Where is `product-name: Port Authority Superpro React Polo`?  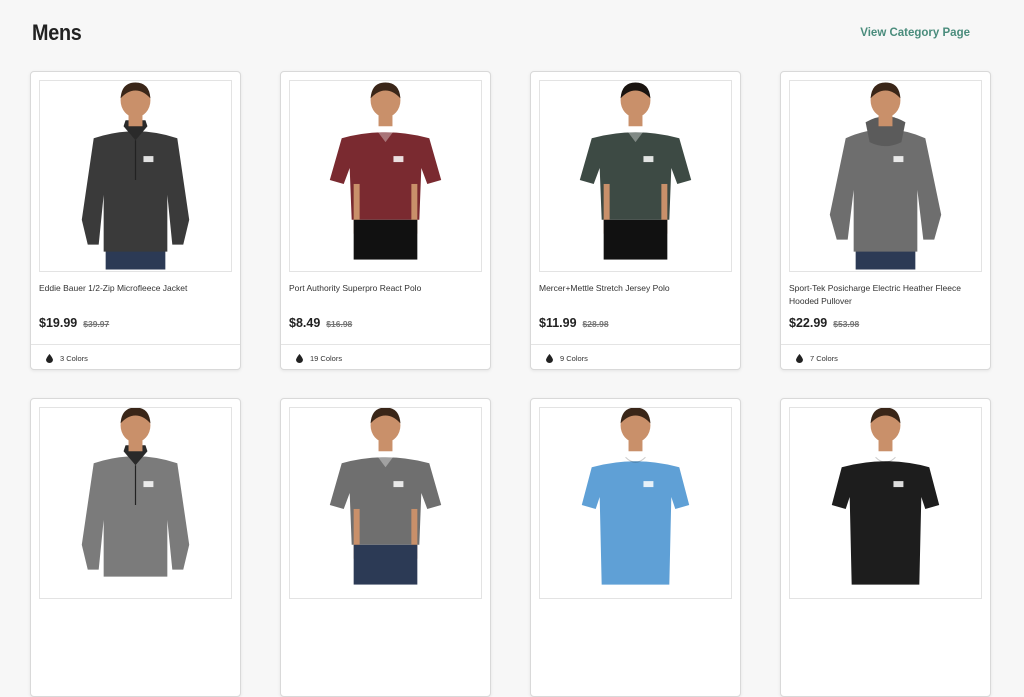
product-name: Port Authority Superpro React Polo is located at coordinates (386, 288).